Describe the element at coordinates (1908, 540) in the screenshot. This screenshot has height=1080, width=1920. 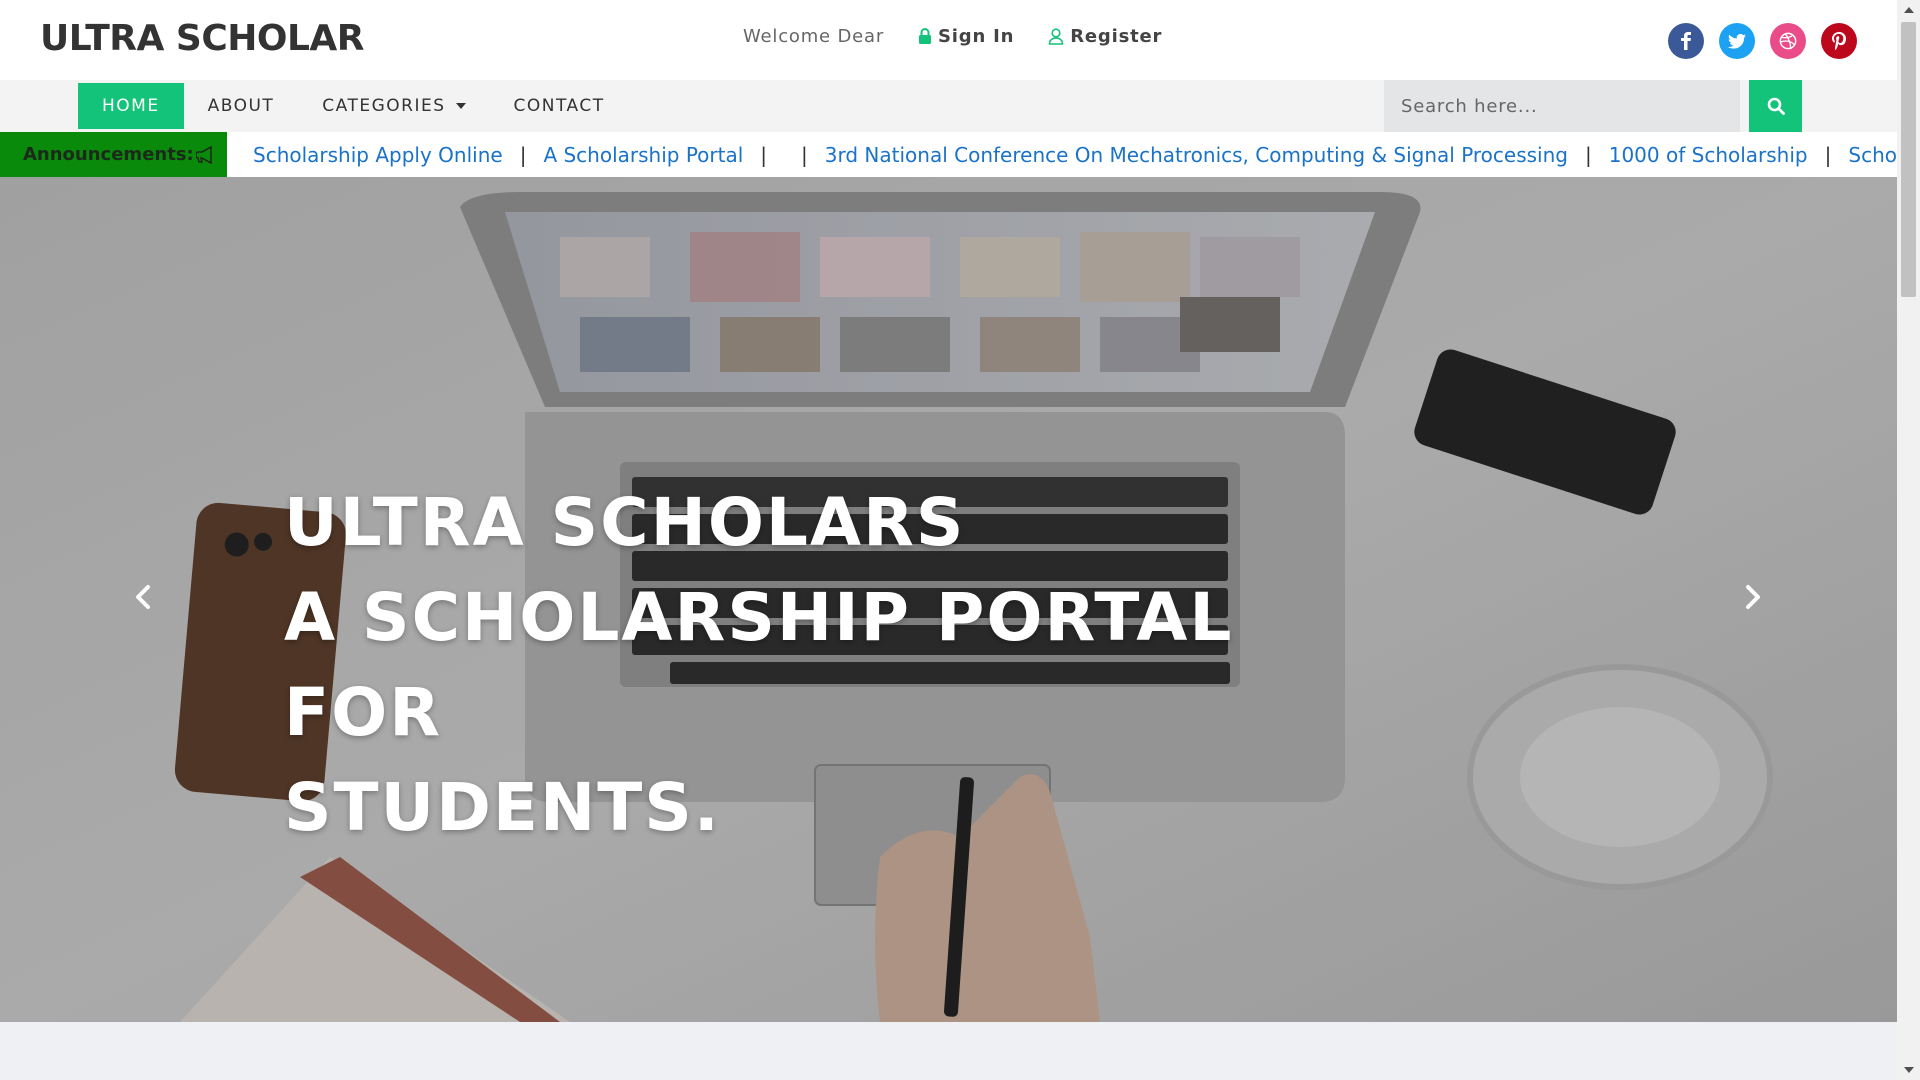
I see `page-scrollbar` at that location.